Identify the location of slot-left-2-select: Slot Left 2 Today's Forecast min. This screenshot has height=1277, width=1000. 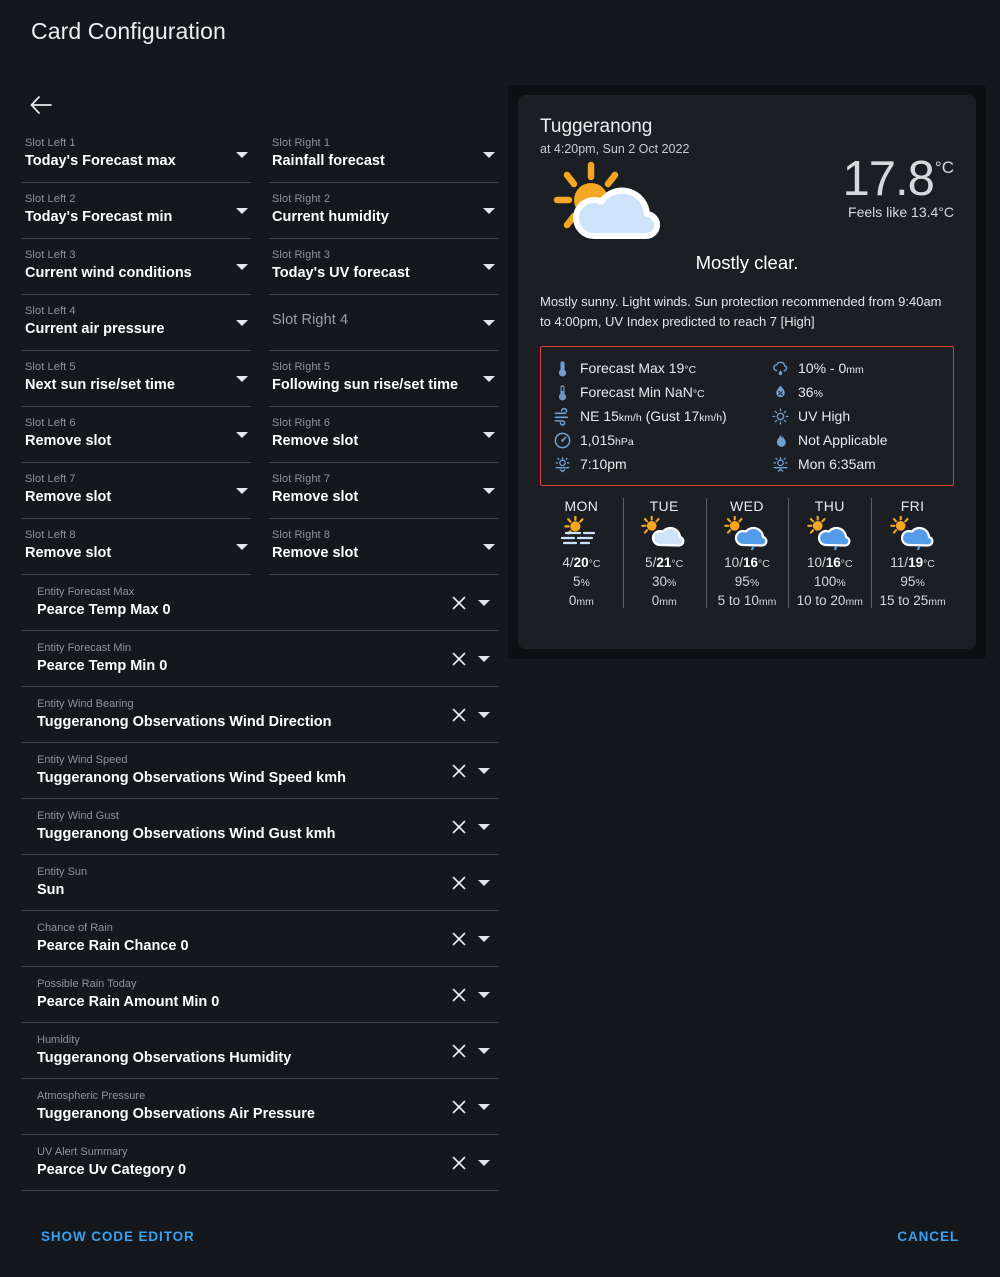
(136, 211).